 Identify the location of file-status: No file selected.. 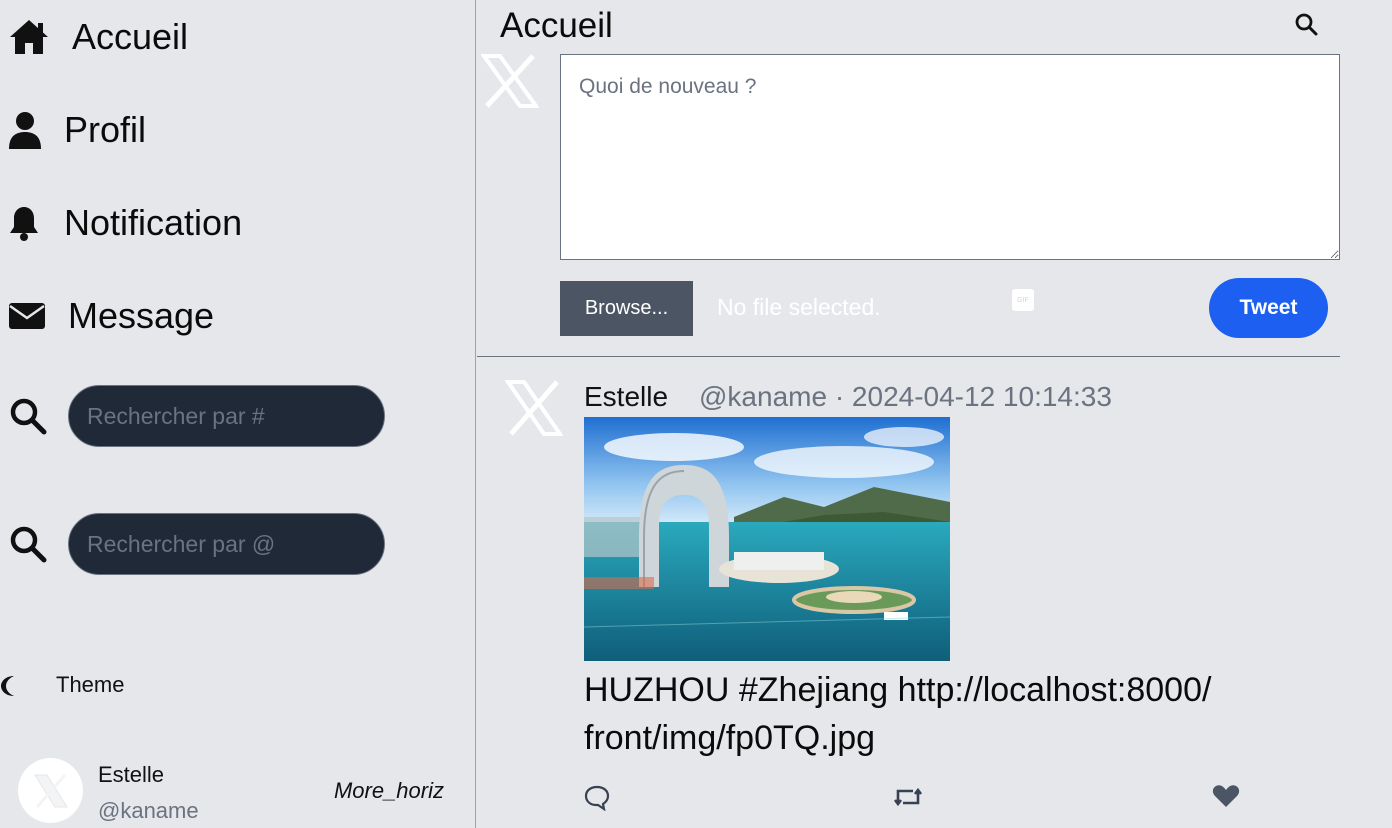
(799, 307).